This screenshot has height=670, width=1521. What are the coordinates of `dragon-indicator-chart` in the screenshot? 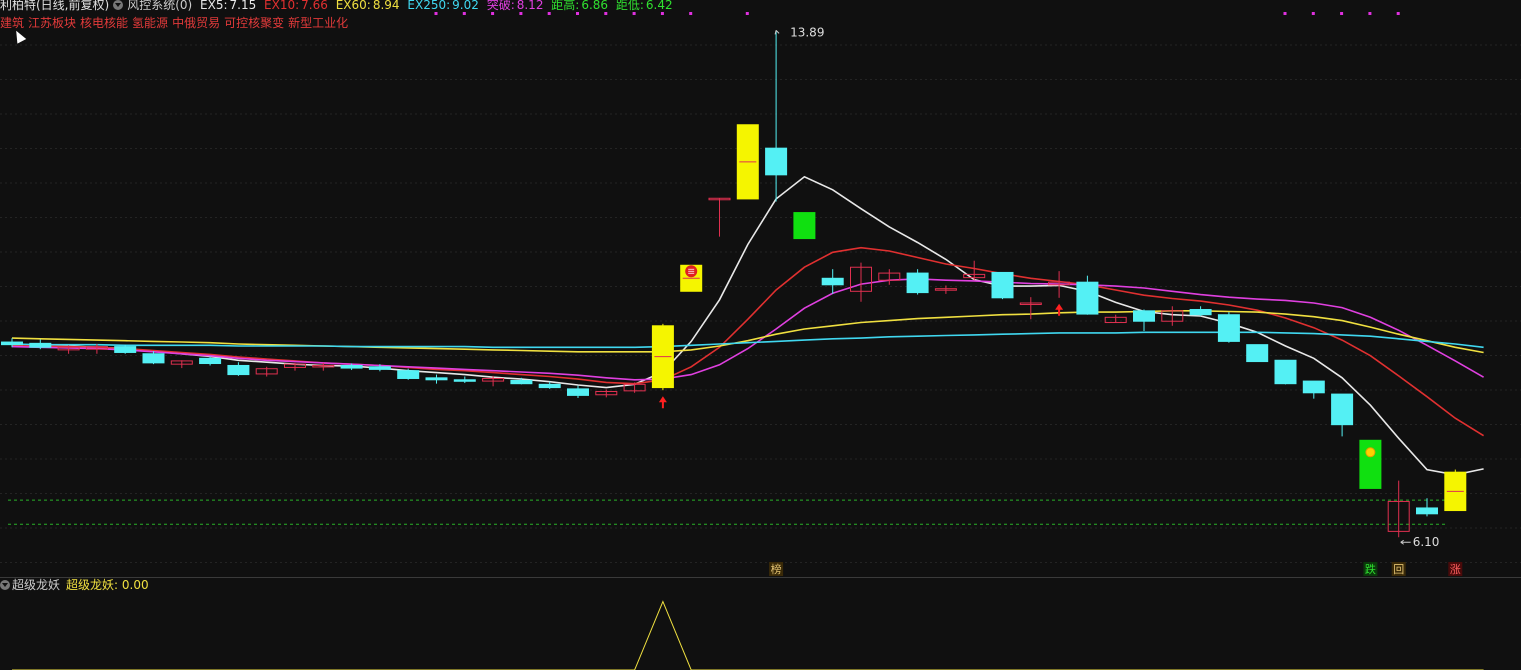 It's located at (760, 624).